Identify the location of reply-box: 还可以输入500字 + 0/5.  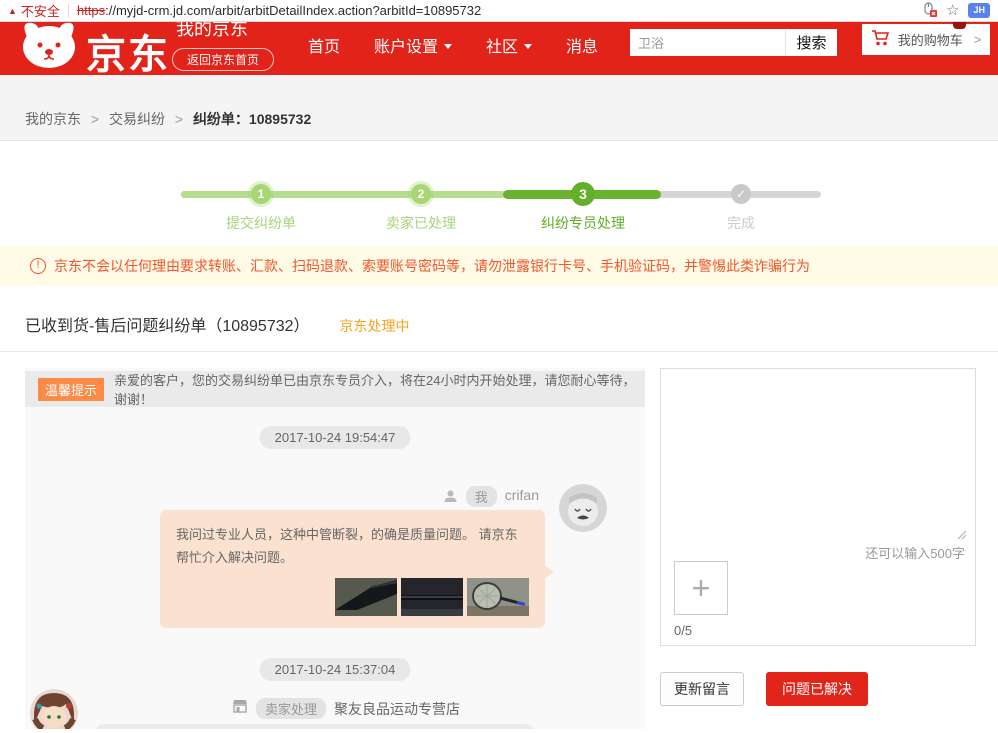
(818, 507).